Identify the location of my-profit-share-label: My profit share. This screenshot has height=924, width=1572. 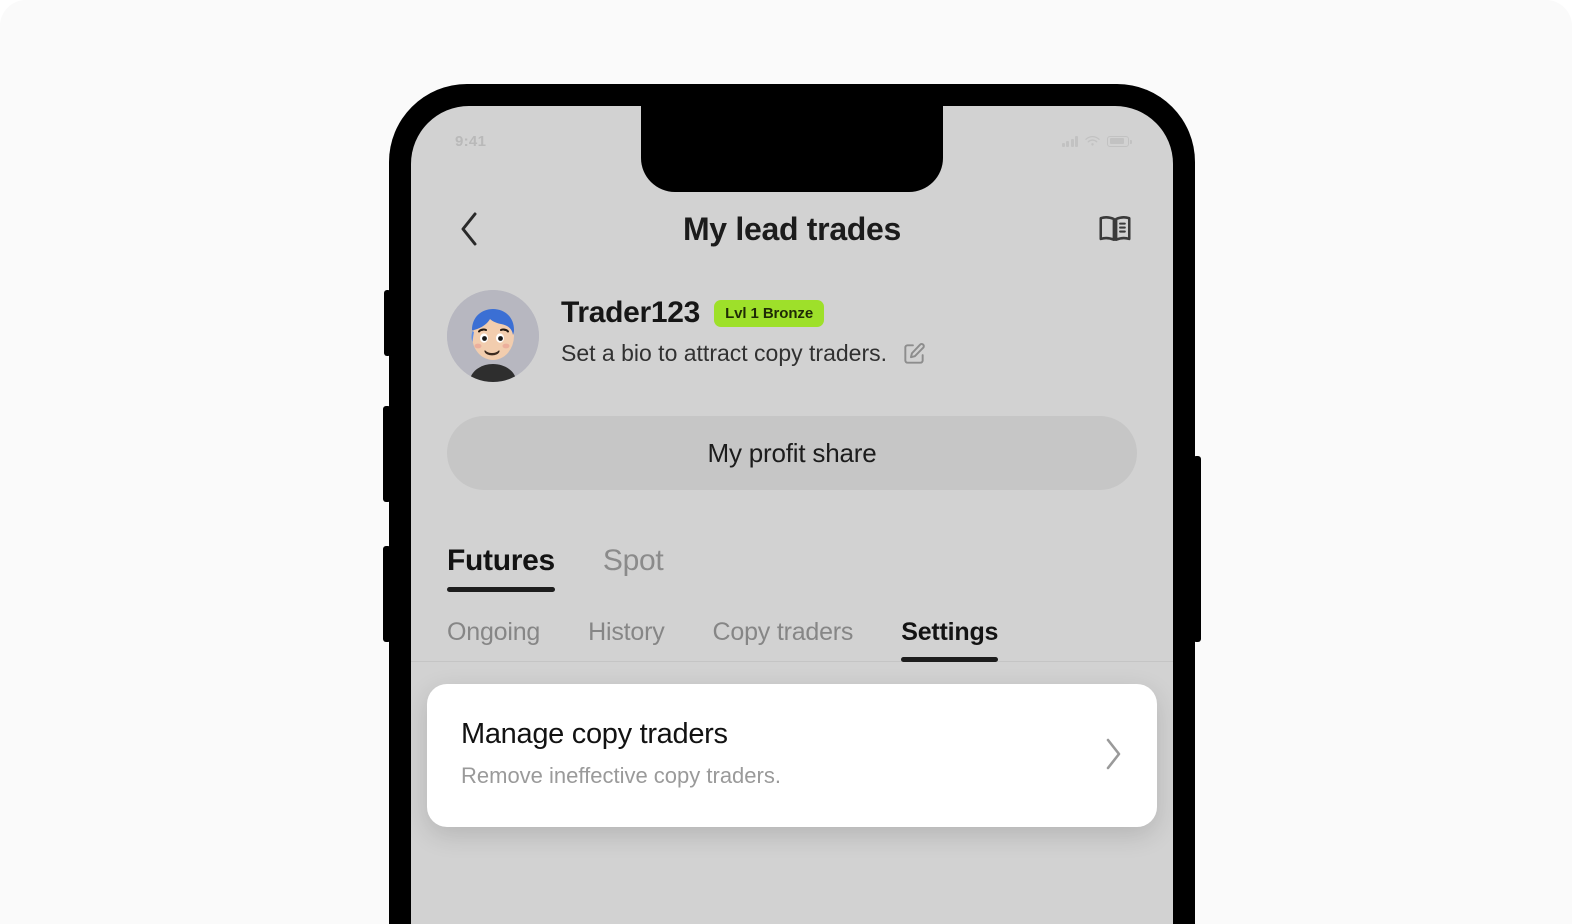
(792, 452).